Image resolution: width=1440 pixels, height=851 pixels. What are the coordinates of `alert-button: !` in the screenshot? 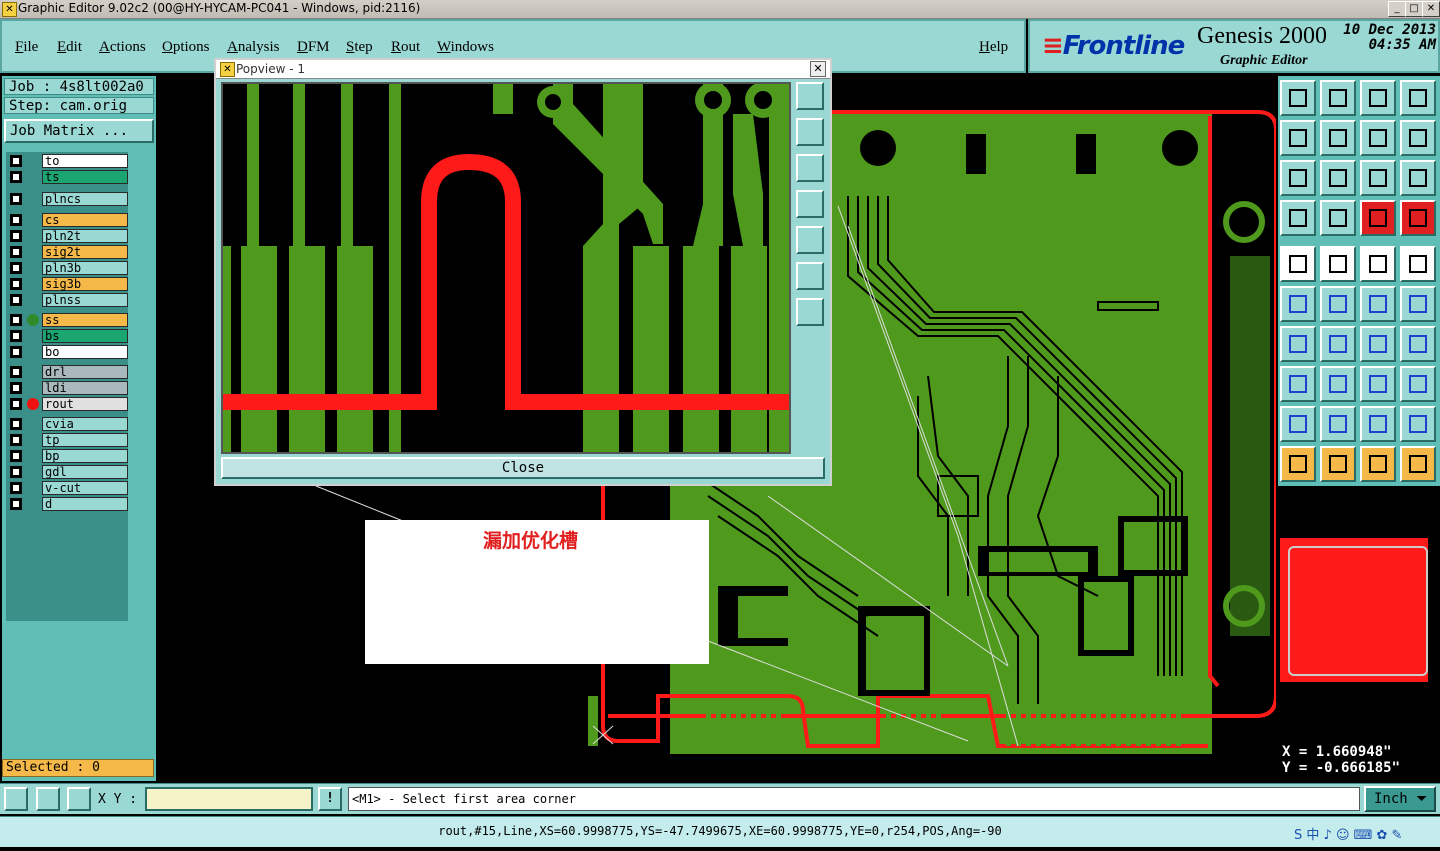 It's located at (330, 799).